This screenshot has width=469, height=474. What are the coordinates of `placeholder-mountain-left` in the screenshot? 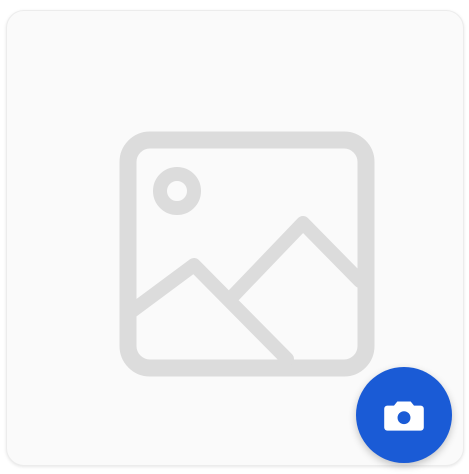 It's located at (207, 312).